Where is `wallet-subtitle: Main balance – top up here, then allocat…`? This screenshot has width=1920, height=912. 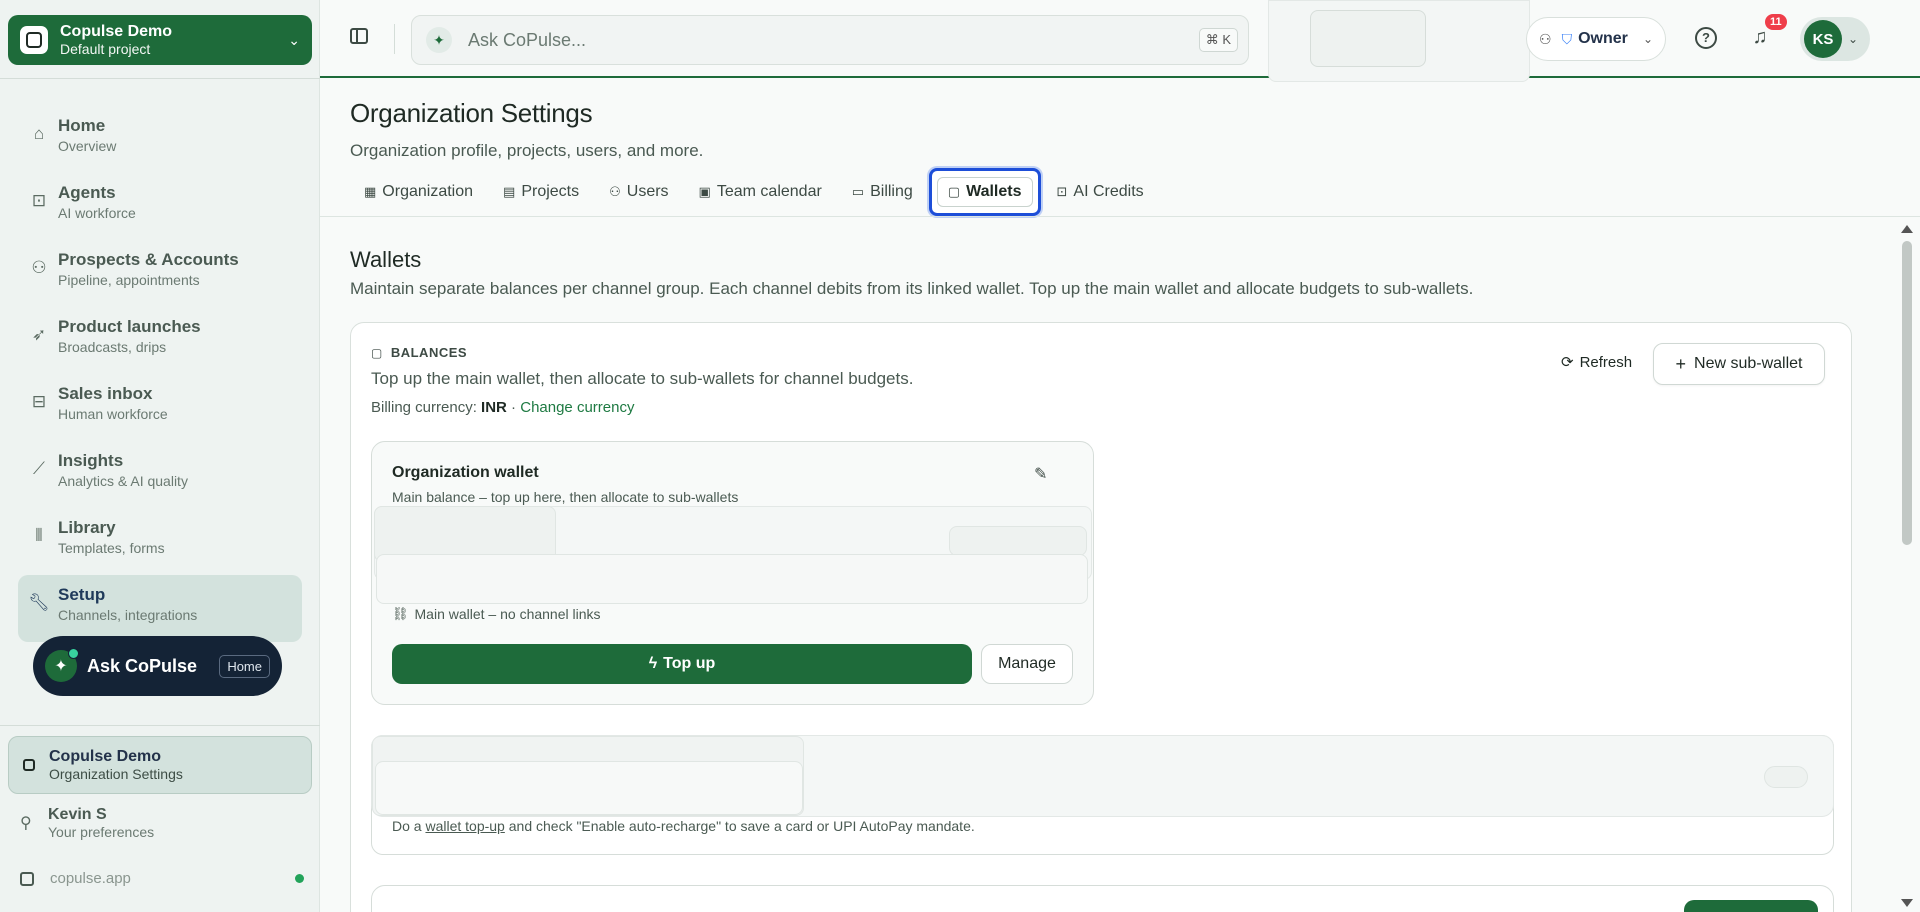
wallet-subtitle: Main balance – top up here, then allocat… is located at coordinates (565, 497).